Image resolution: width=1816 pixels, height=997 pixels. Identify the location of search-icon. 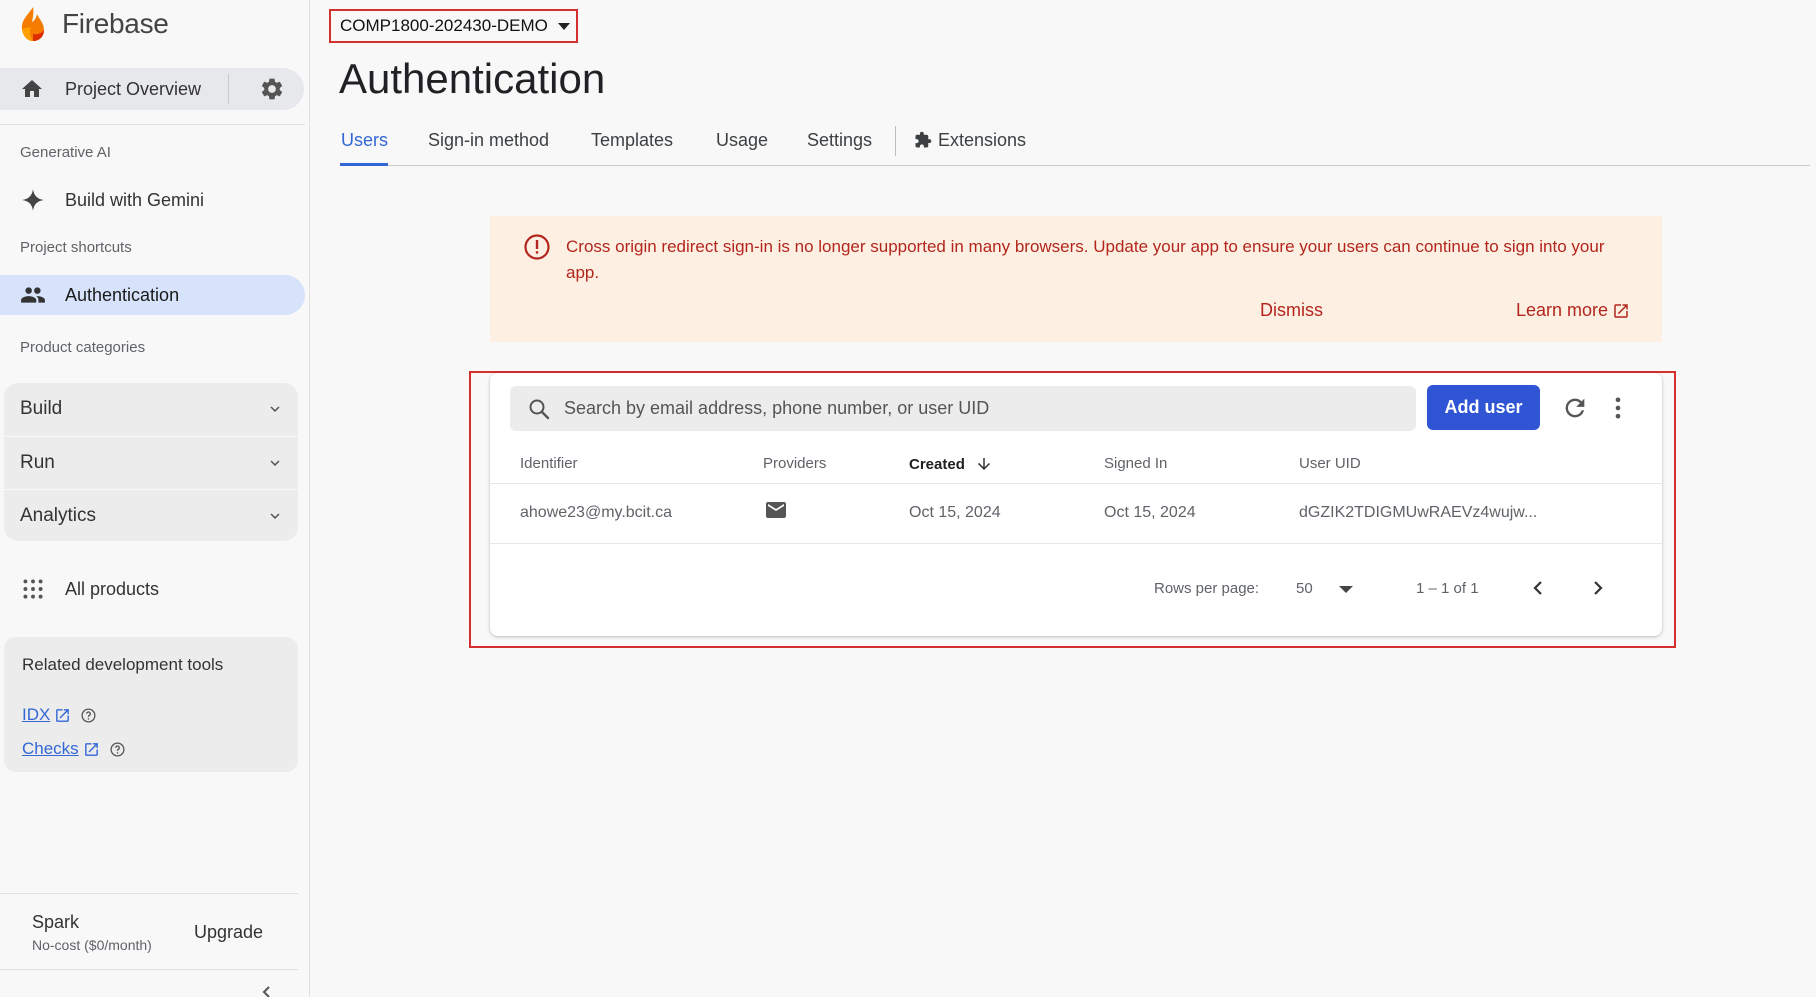
(539, 409).